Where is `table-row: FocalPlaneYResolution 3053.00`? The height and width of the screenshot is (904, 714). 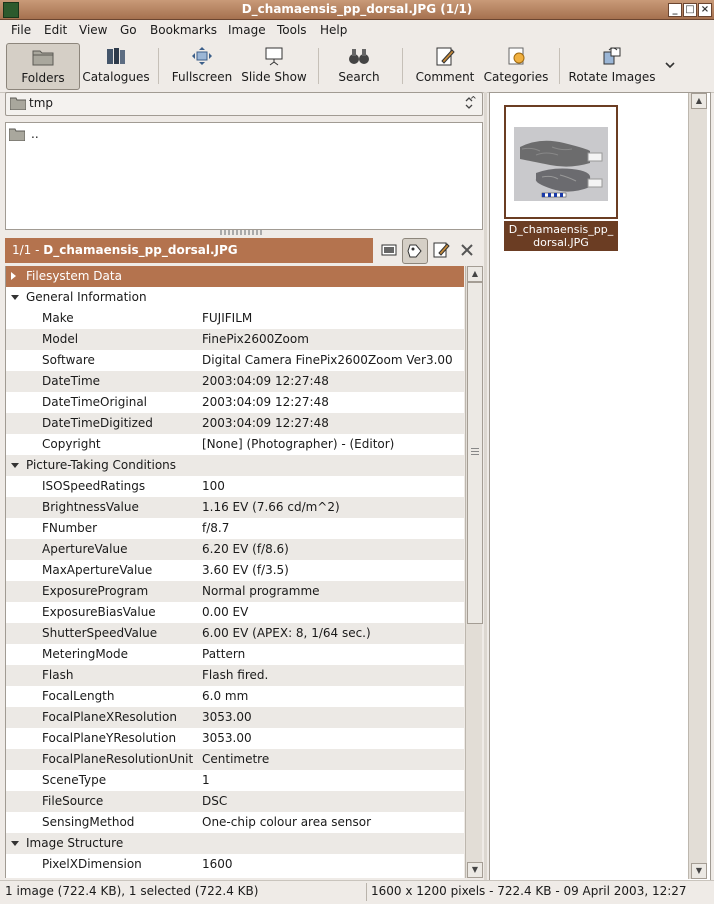
table-row: FocalPlaneYResolution 3053.00 is located at coordinates (235, 738).